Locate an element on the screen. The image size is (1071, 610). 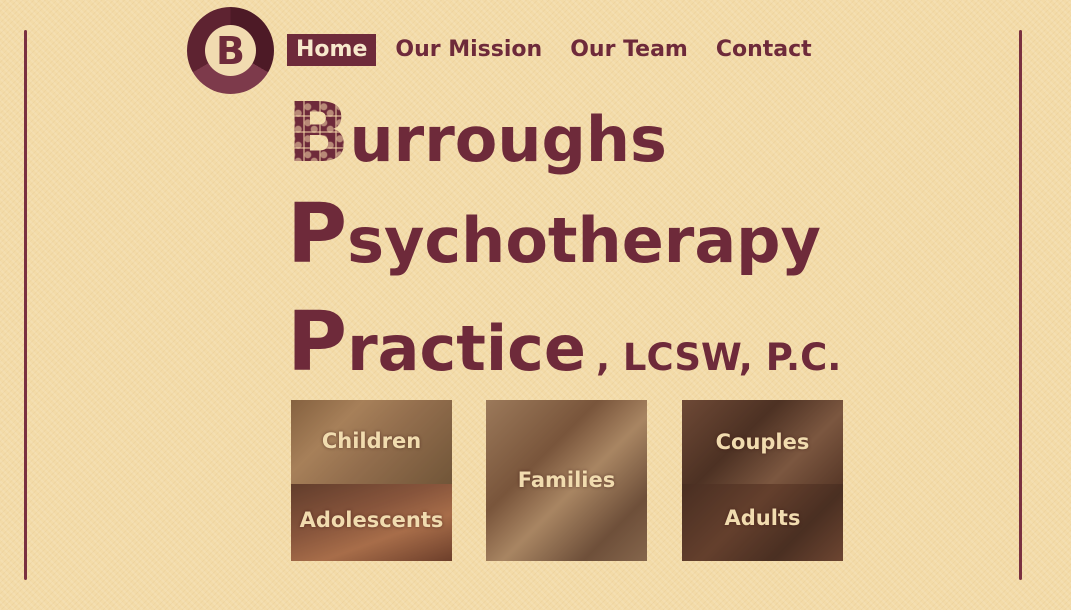
title-line-psychotherapy: Psychotherapy is located at coordinates (554, 235).